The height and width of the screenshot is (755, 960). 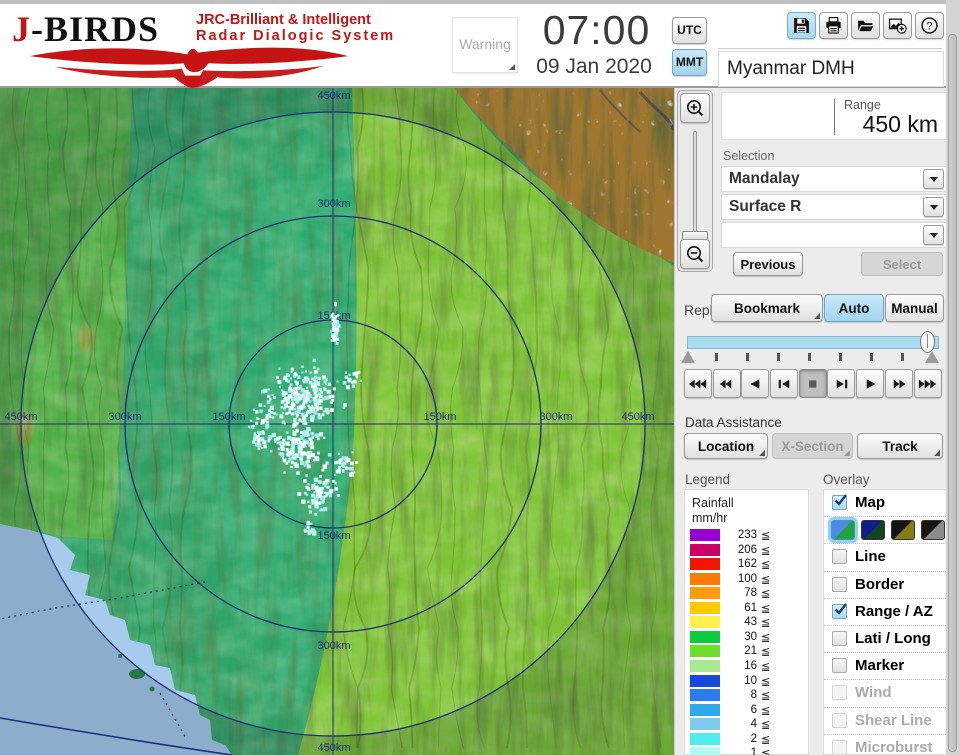 I want to click on wind-checkbox, so click(x=839, y=693).